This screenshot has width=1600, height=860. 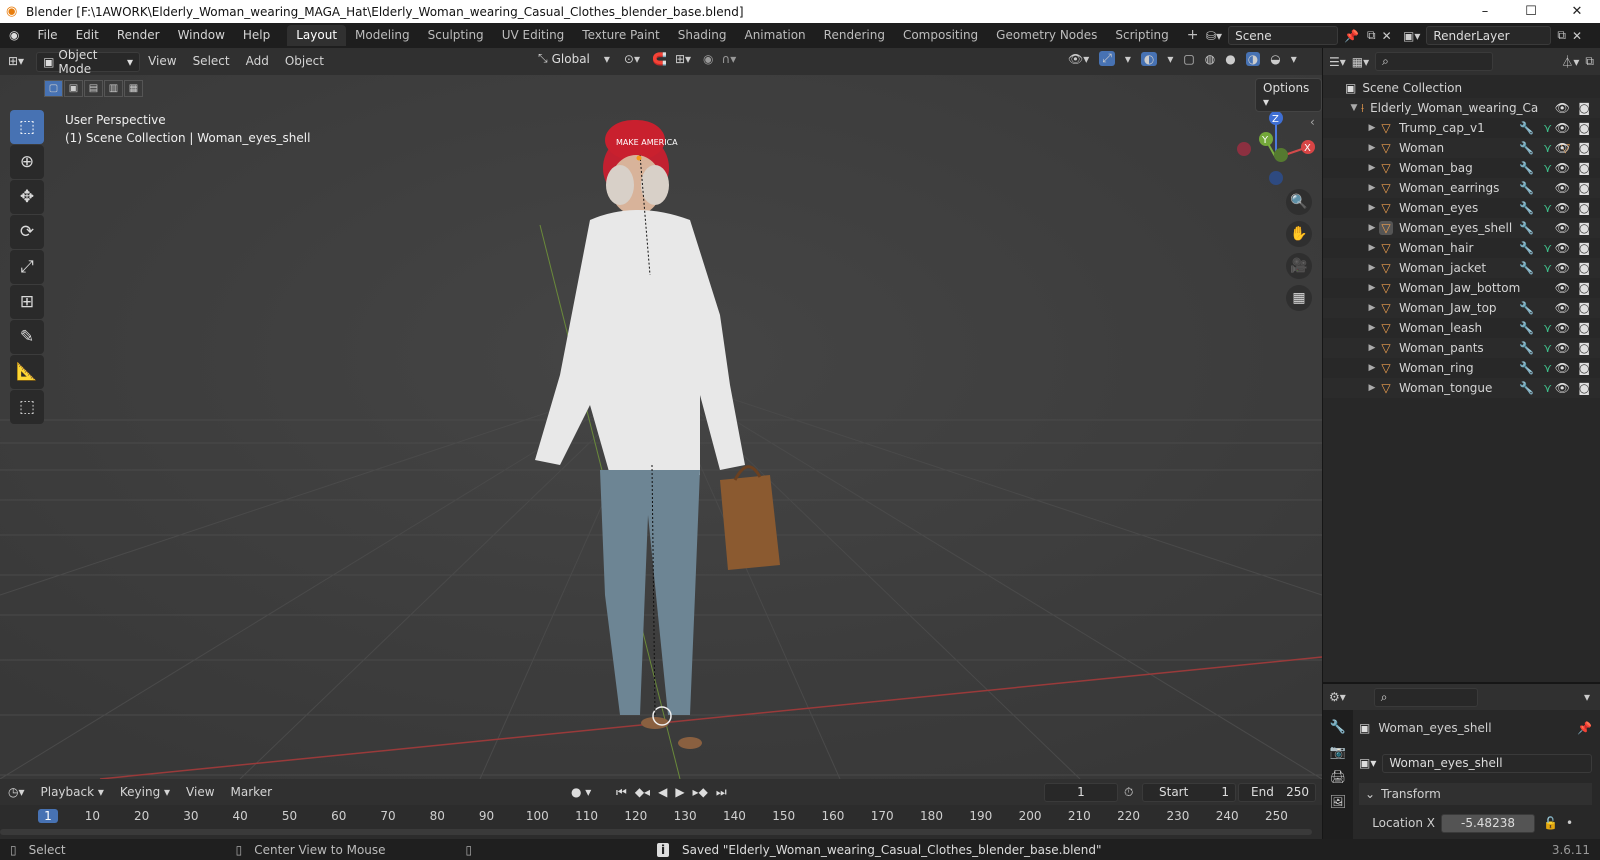 I want to click on editor-type-icon: ⊞▾, so click(x=16, y=61).